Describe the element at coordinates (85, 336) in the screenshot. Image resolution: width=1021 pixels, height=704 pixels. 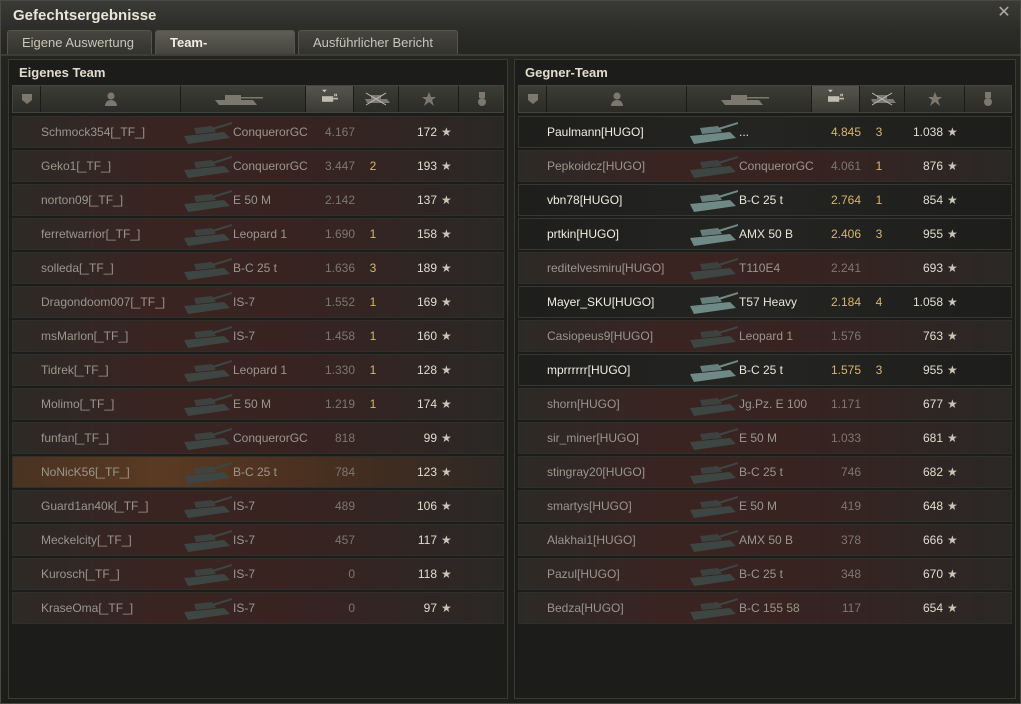
I see `player-name: msMarlon[_TF_]` at that location.